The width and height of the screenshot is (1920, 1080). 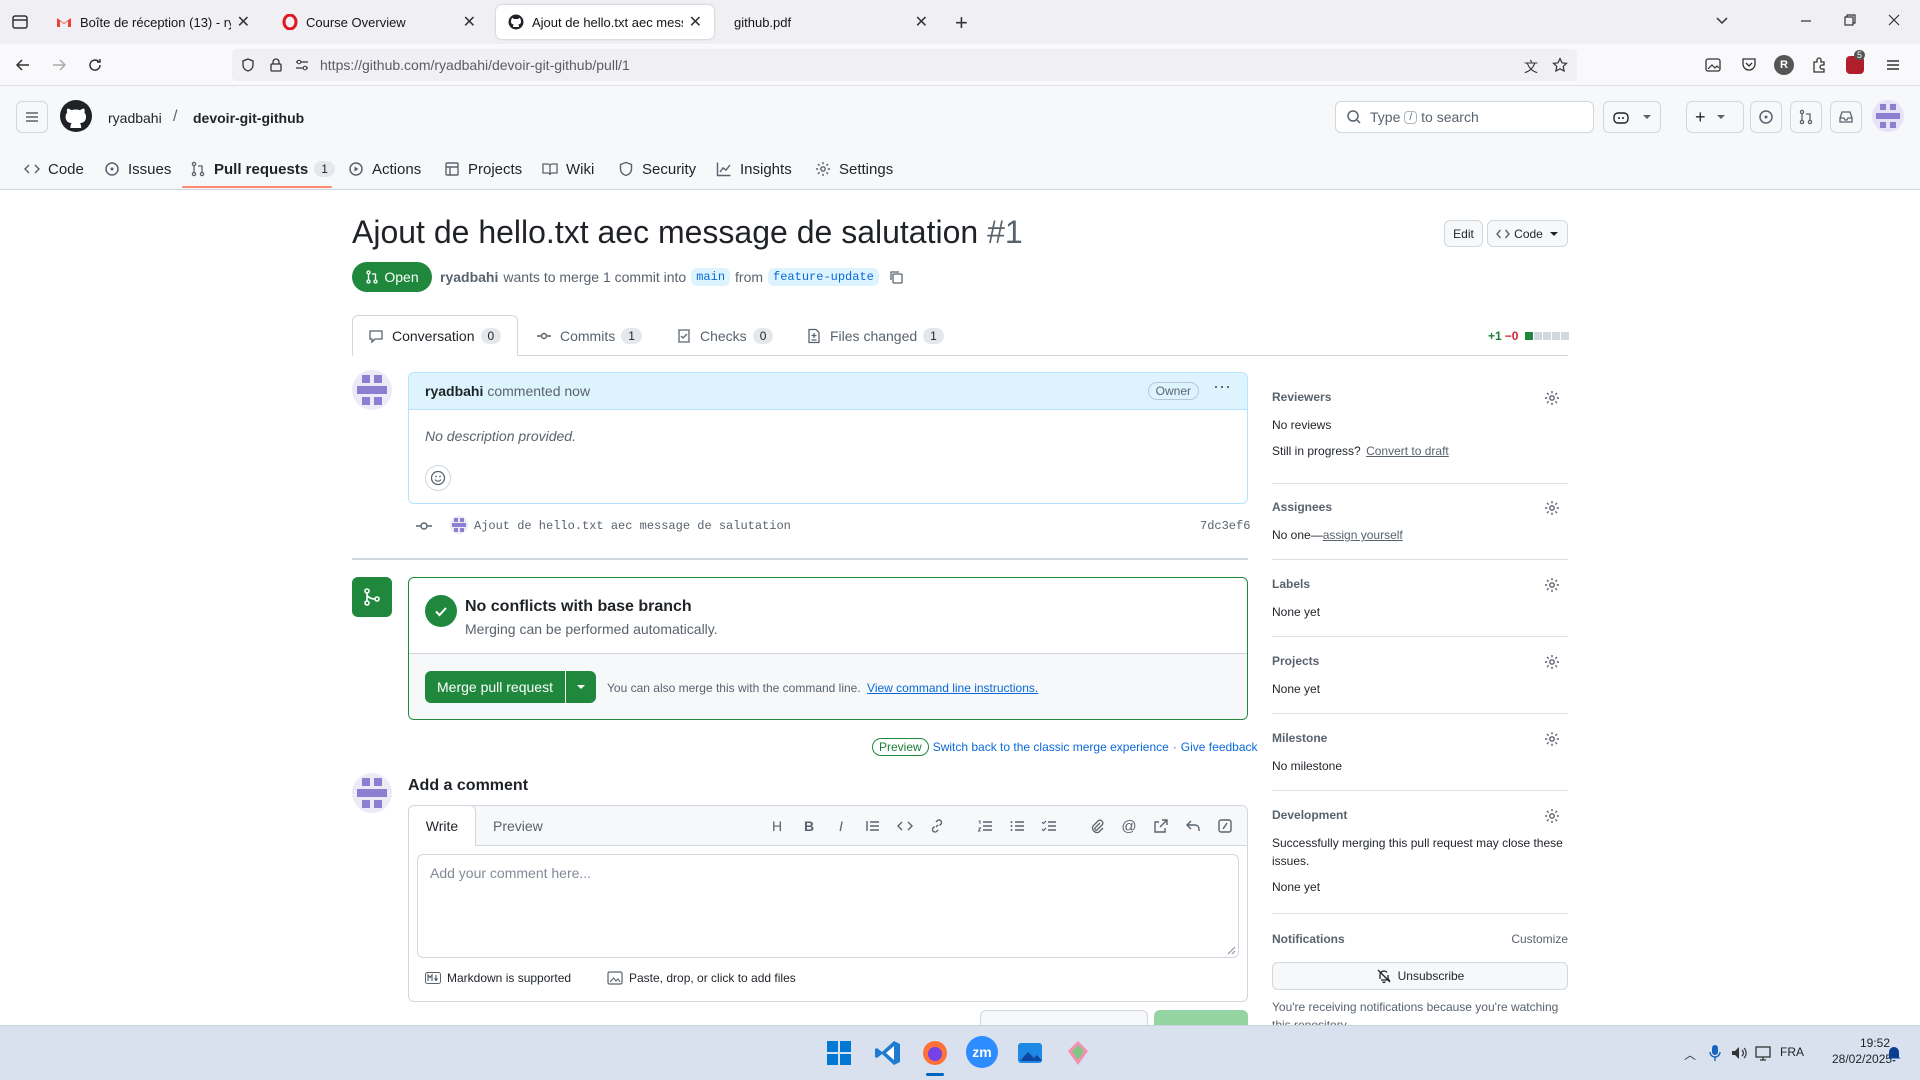 What do you see at coordinates (262, 169) in the screenshot?
I see `tab-pull-requests: Pull requests 1` at bounding box center [262, 169].